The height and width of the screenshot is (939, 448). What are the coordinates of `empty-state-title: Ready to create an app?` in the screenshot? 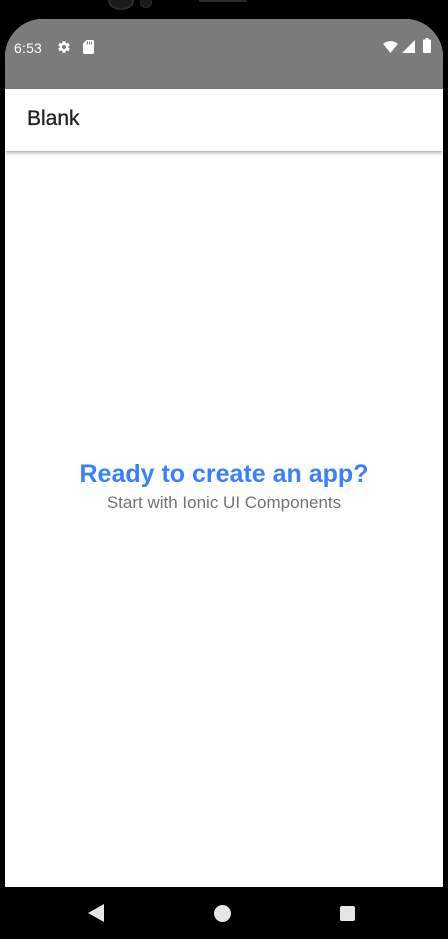 It's located at (224, 474).